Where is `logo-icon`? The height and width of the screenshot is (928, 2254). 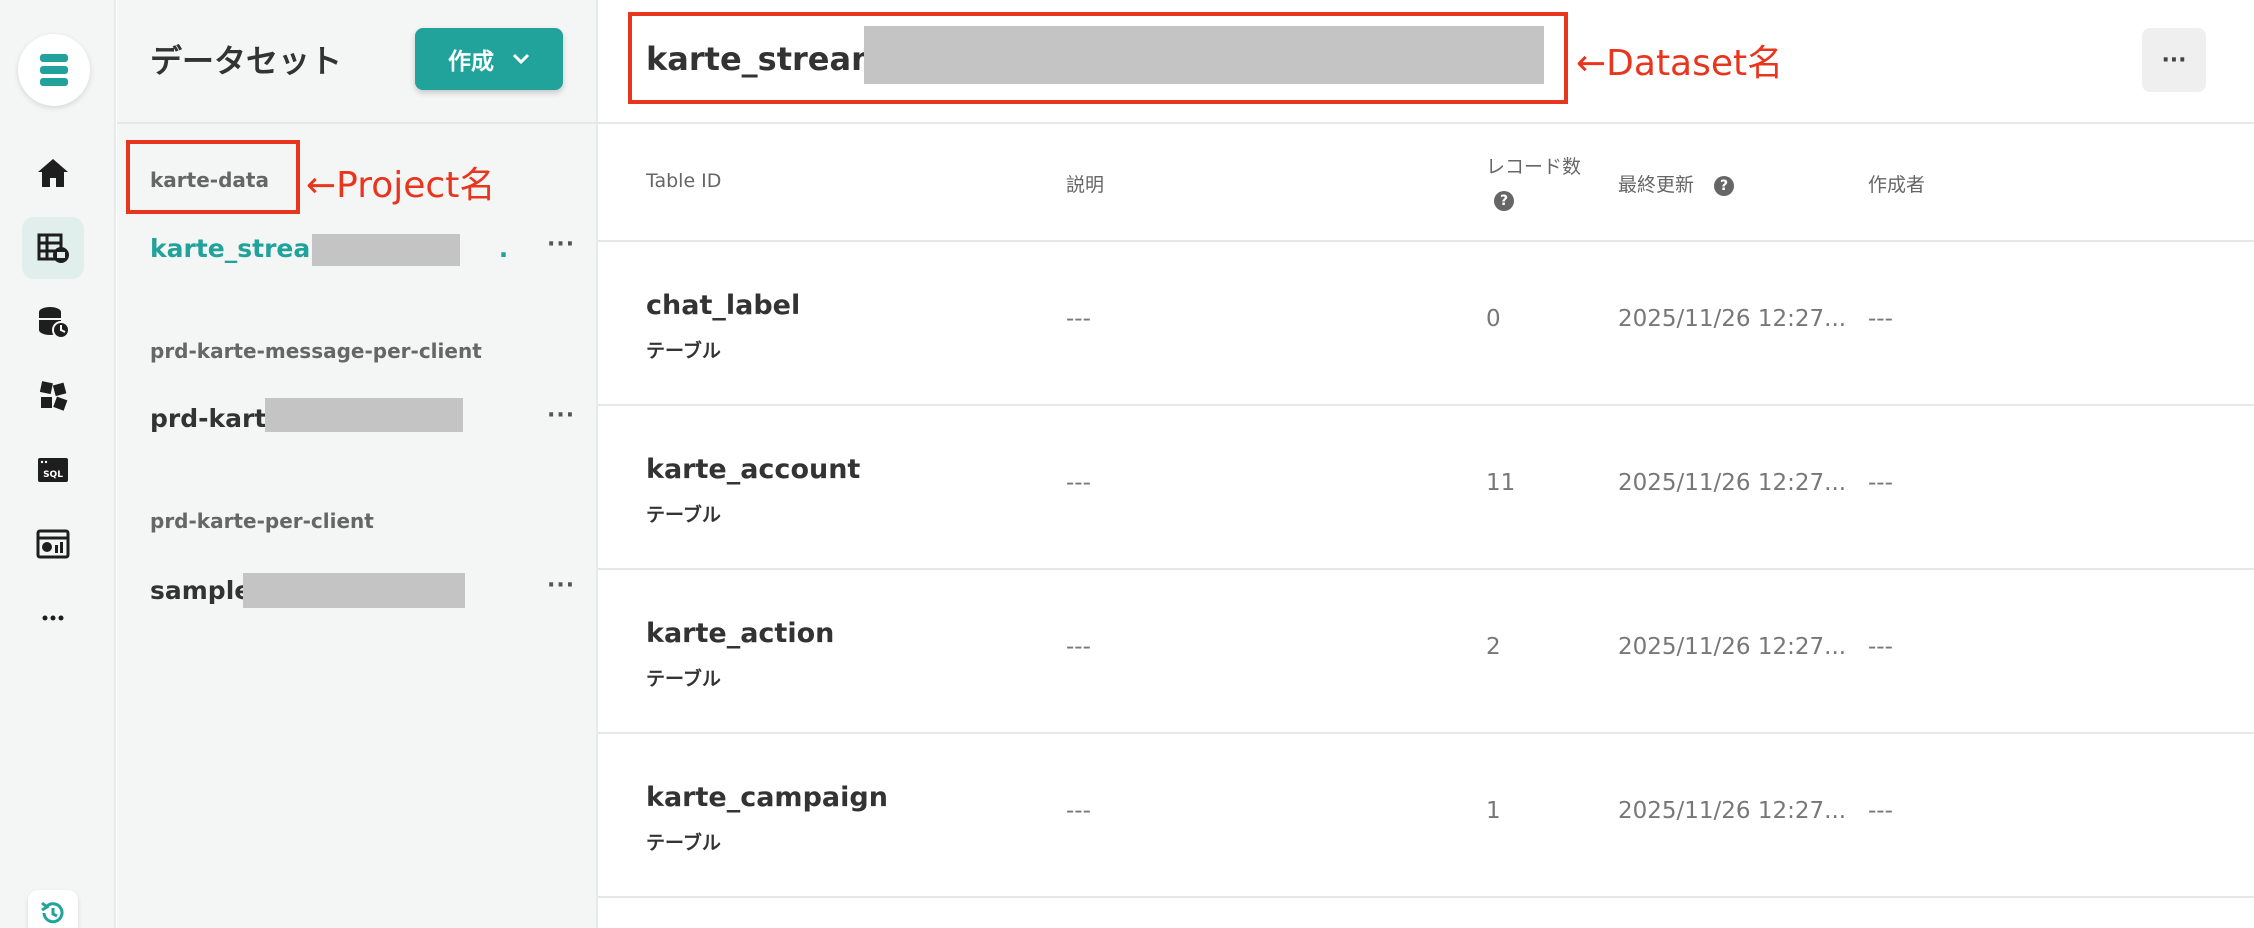
logo-icon is located at coordinates (54, 70).